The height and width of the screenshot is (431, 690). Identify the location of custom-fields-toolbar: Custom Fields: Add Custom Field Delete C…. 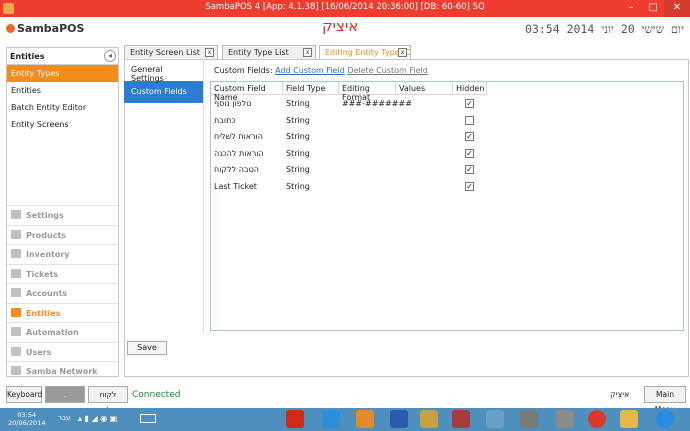
(321, 70).